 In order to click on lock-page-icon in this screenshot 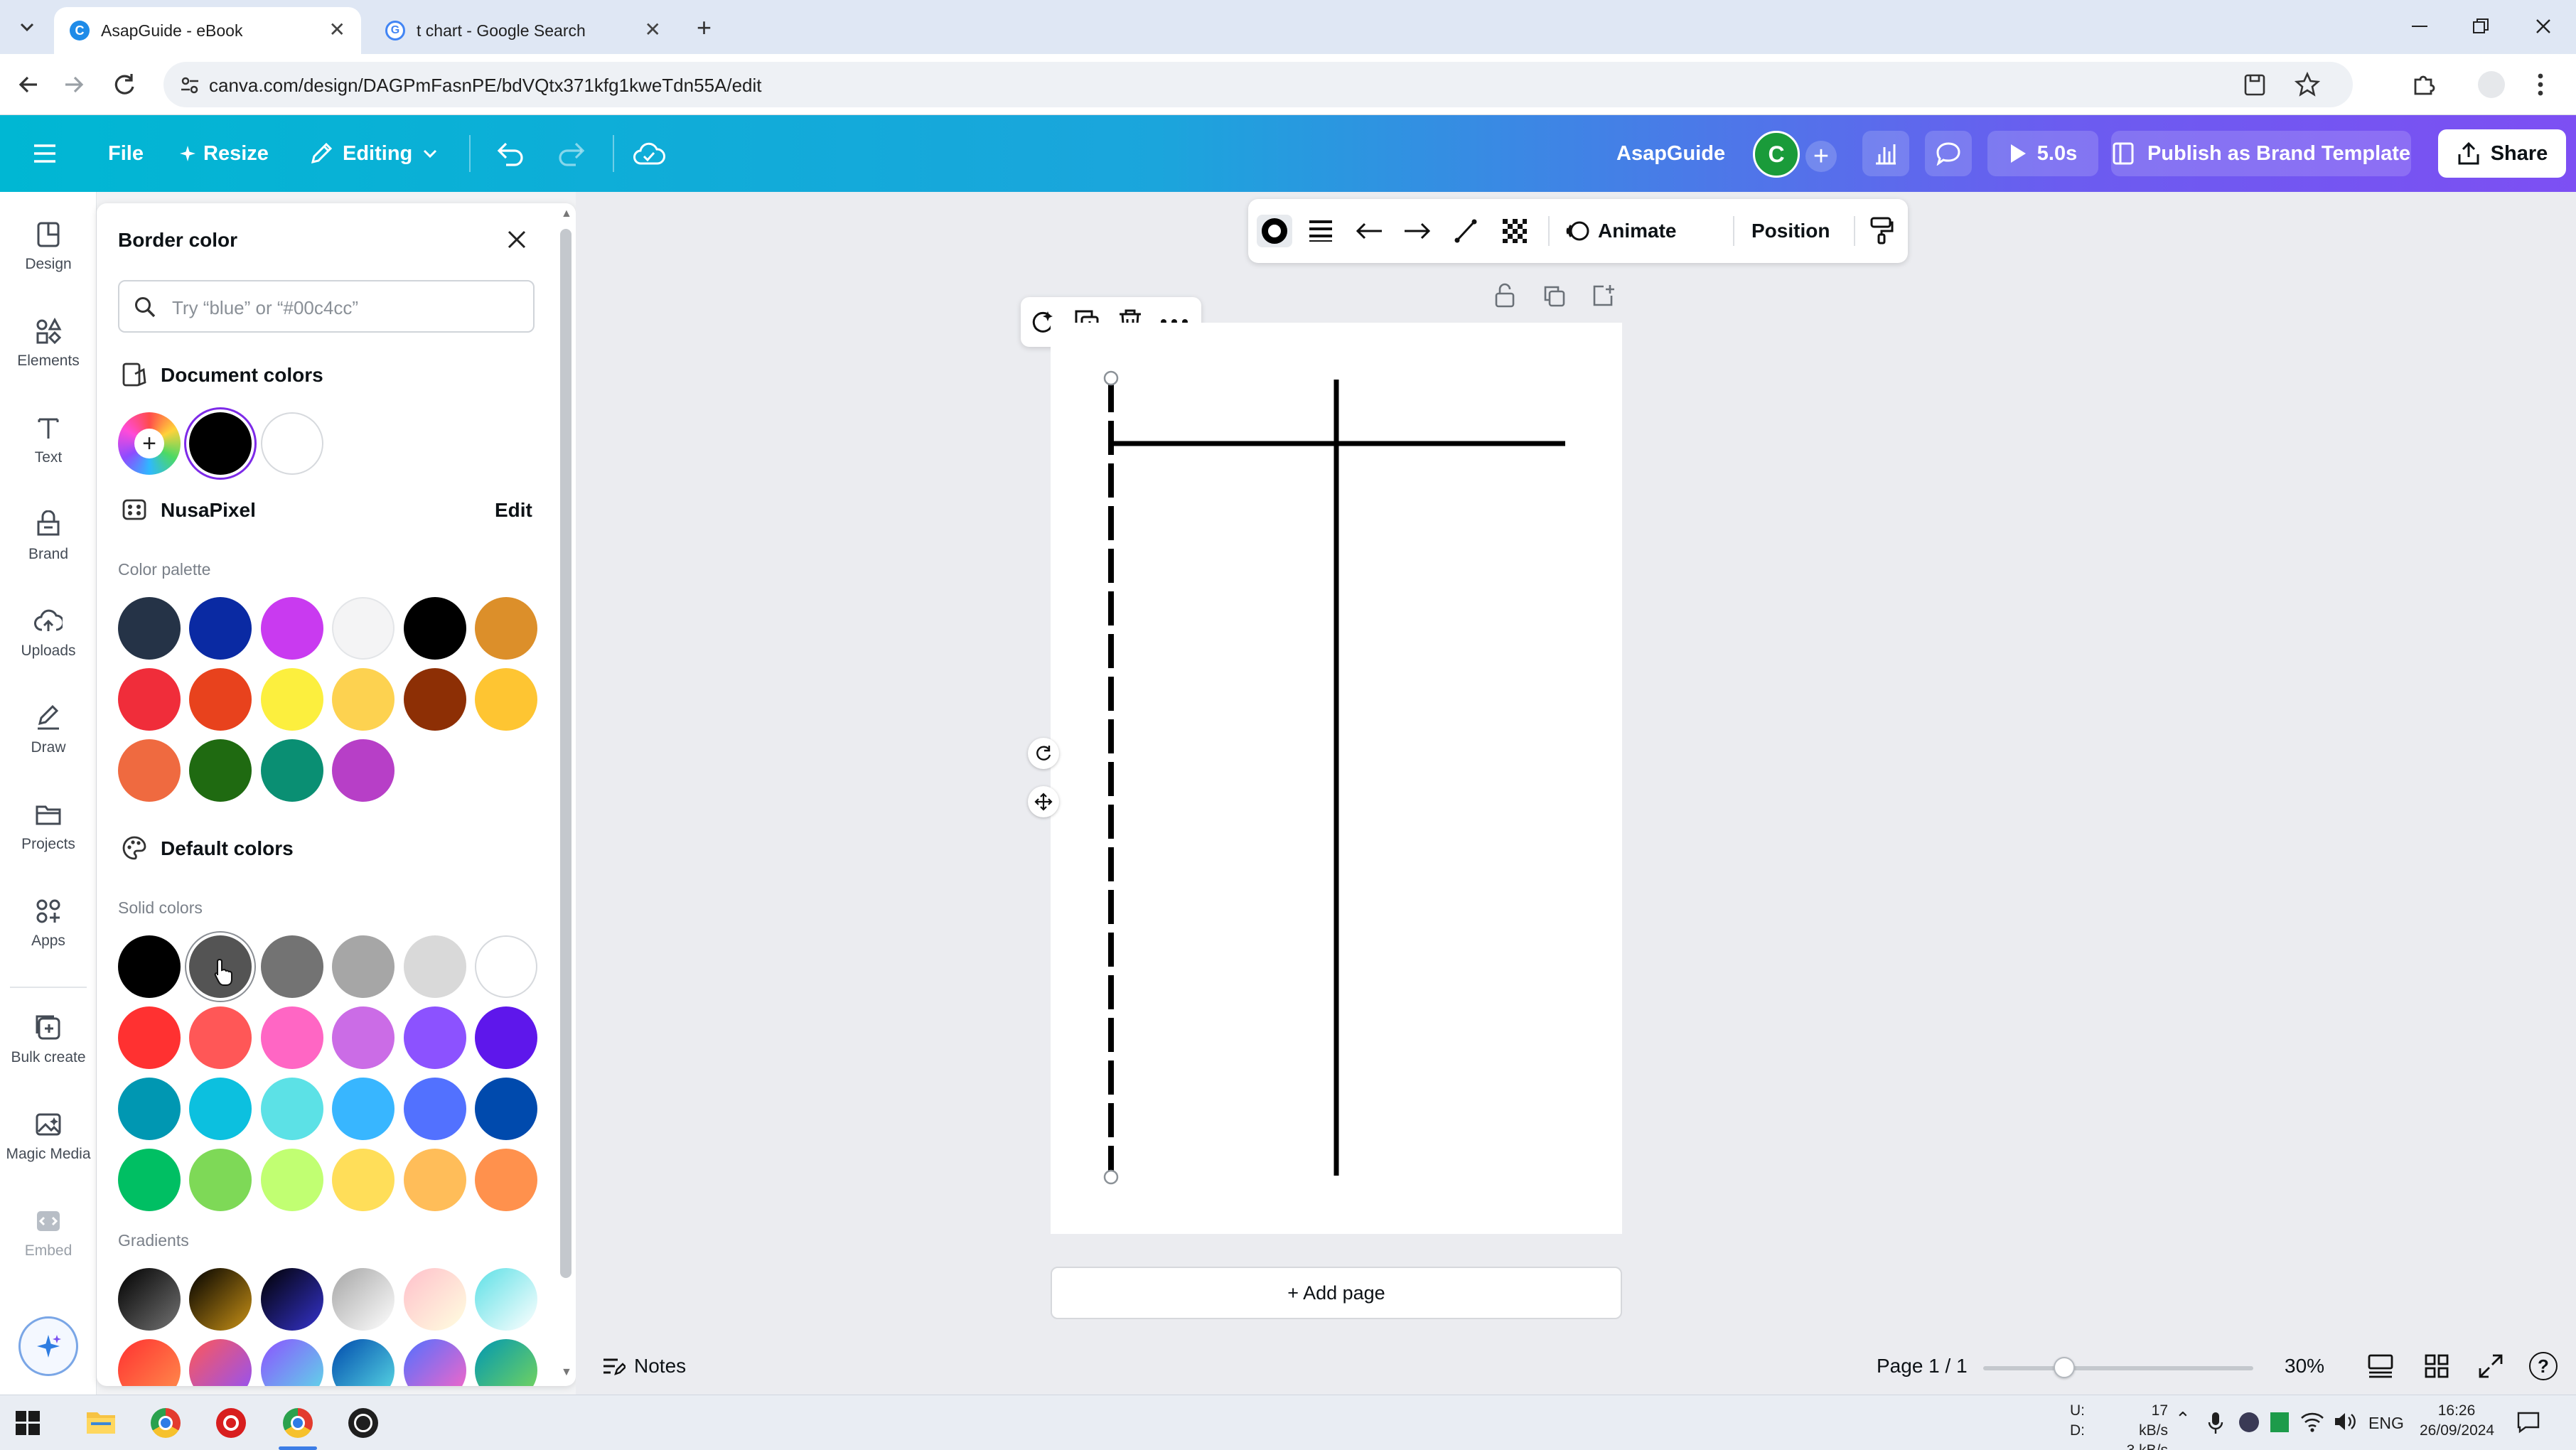, I will do `click(1505, 295)`.